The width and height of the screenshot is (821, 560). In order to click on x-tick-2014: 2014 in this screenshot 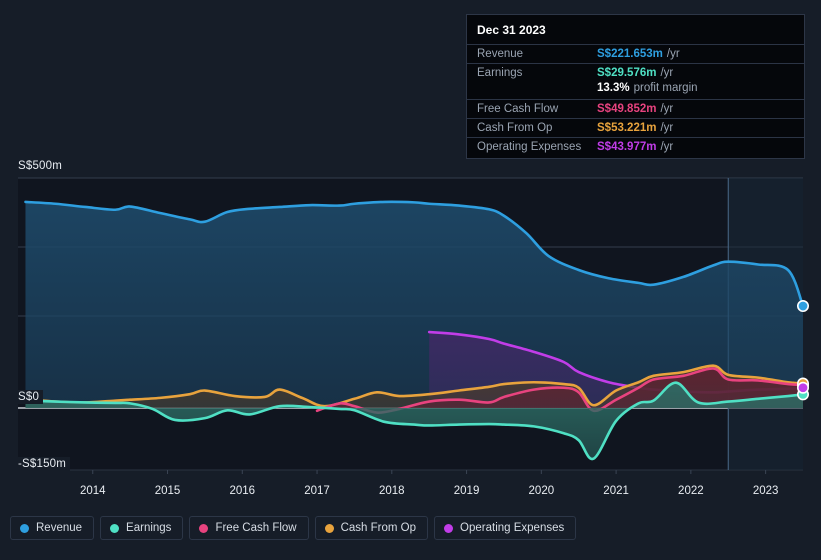, I will do `click(92, 491)`.